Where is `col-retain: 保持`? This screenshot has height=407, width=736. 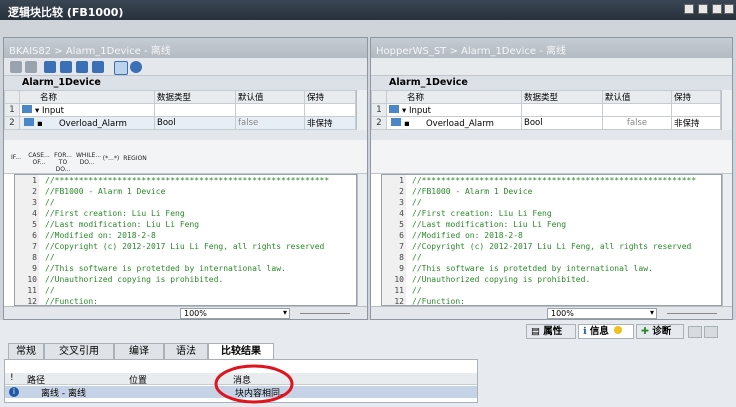 col-retain: 保持 is located at coordinates (330, 97).